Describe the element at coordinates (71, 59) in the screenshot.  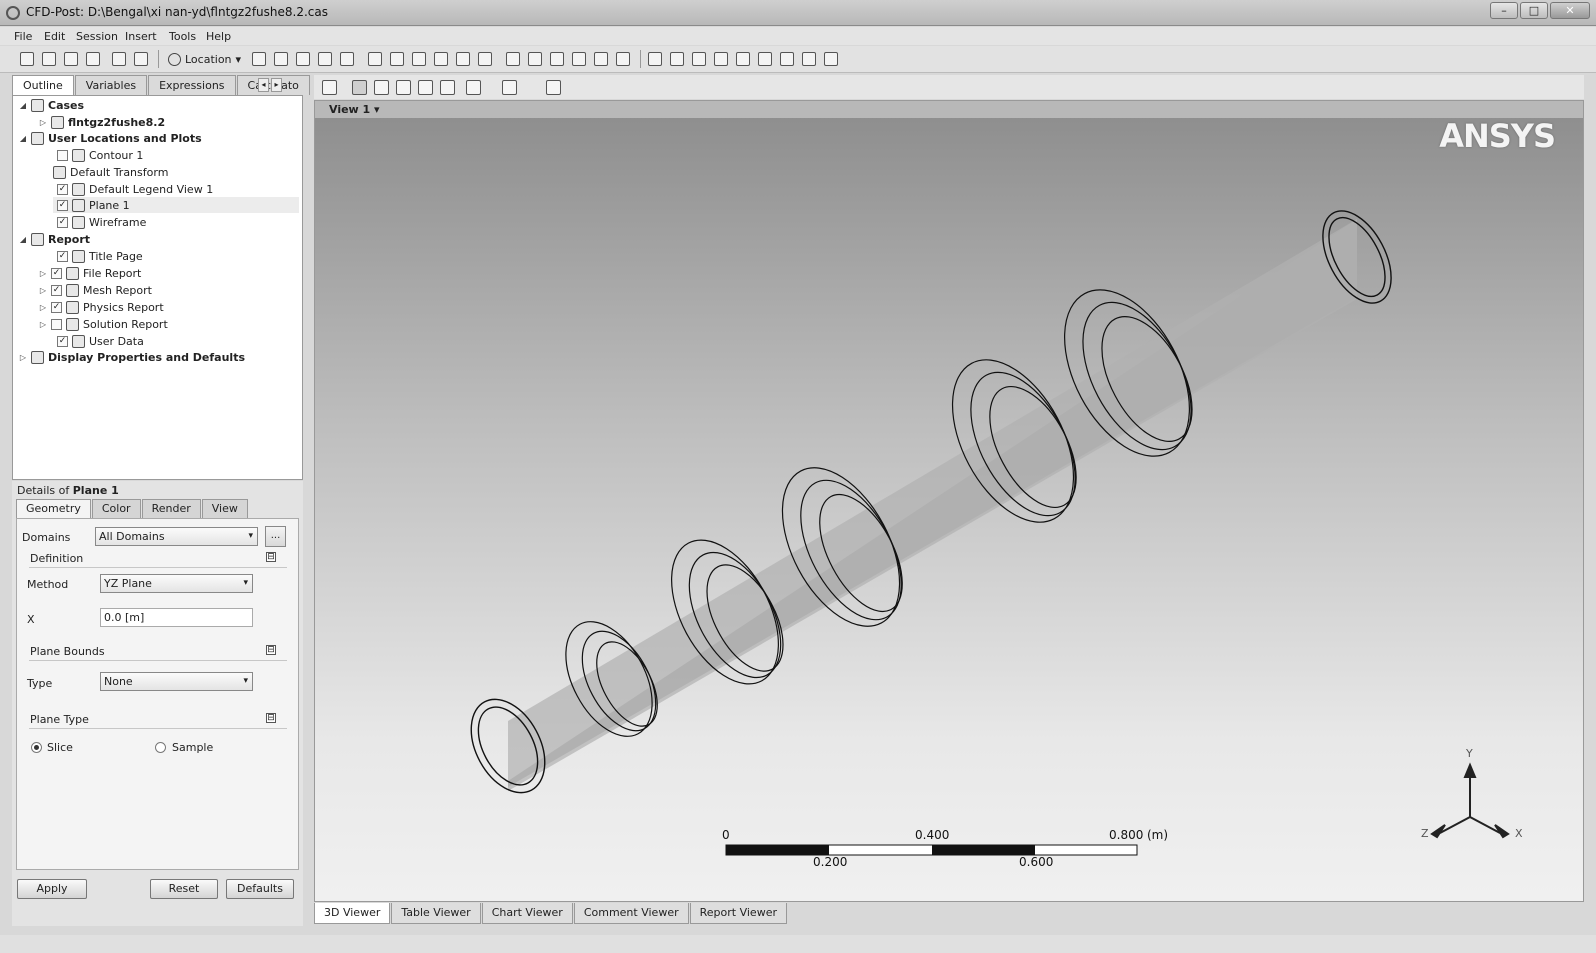
I see `load-results-icon` at that location.